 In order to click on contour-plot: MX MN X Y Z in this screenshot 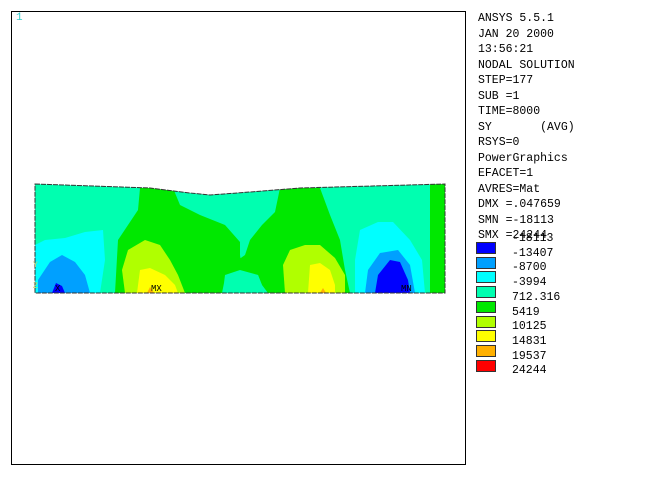, I will do `click(239, 238)`.